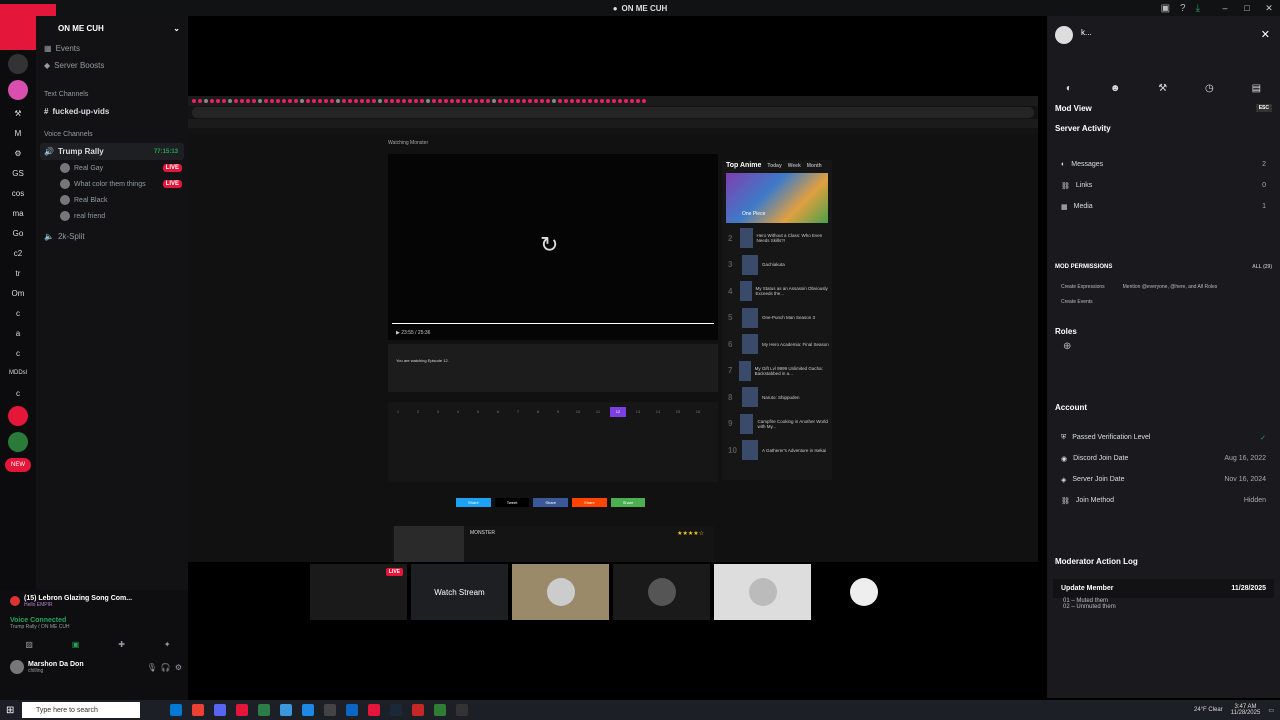  What do you see at coordinates (777, 265) in the screenshot?
I see `list-item: 3 Gachiakuta` at bounding box center [777, 265].